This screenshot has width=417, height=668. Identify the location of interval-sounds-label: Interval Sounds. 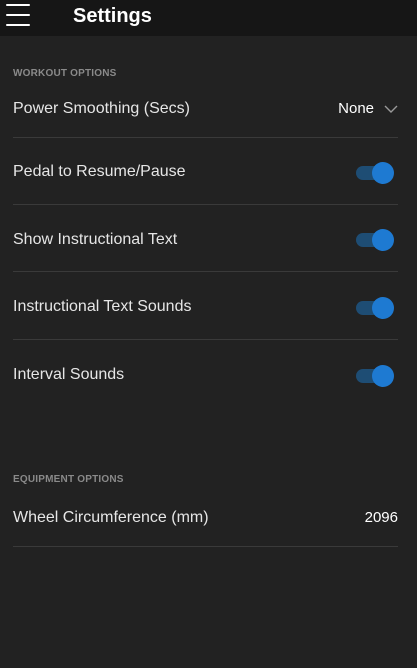
(69, 374).